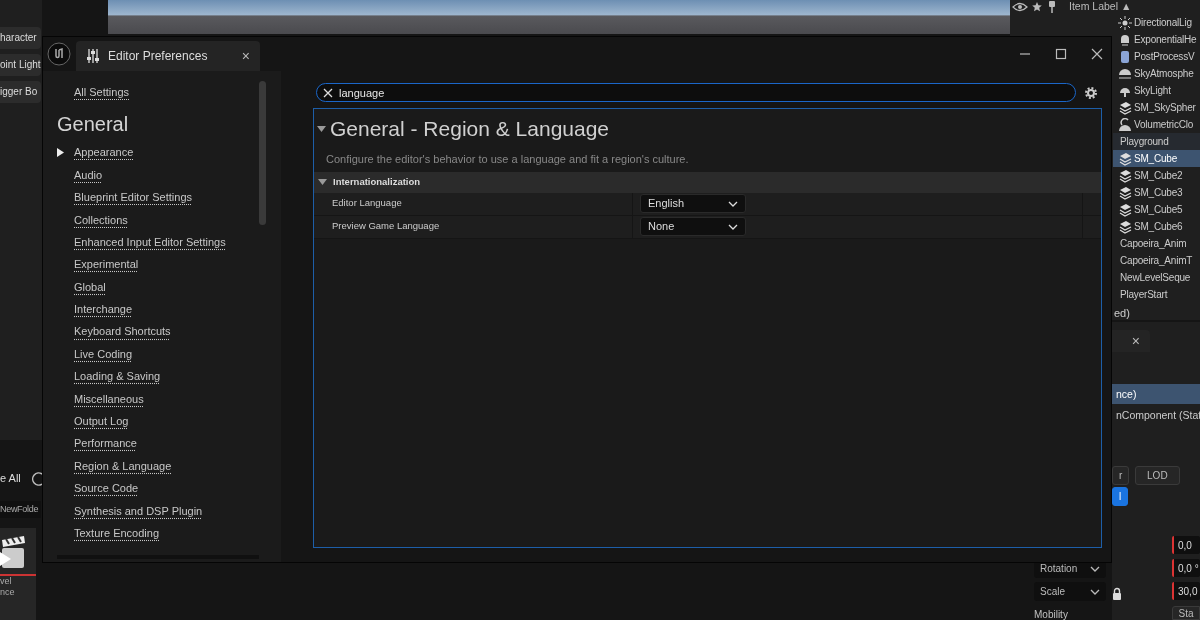 The width and height of the screenshot is (1200, 620). What do you see at coordinates (90, 287) in the screenshot?
I see `settings-link: Global` at bounding box center [90, 287].